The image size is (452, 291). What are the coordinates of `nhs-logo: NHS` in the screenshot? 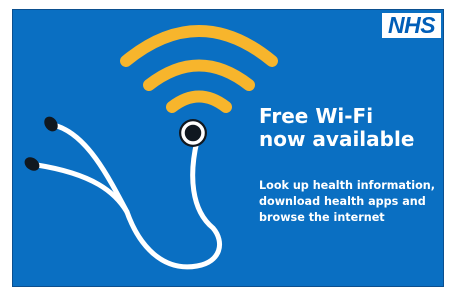 It's located at (411, 25).